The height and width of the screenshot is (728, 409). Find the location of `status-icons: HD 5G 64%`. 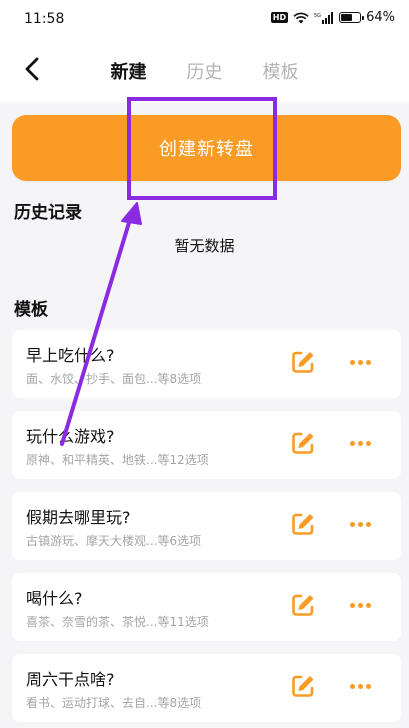

status-icons: HD 5G 64% is located at coordinates (332, 17).